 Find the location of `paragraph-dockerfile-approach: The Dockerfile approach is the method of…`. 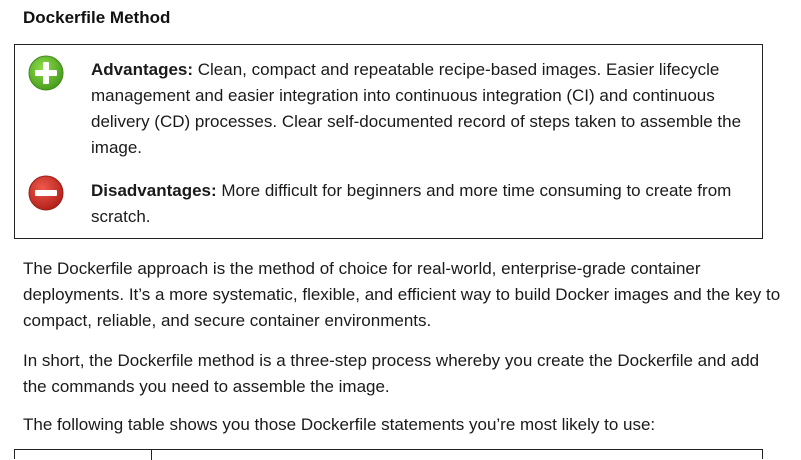

paragraph-dockerfile-approach: The Dockerfile approach is the method of… is located at coordinates (402, 294).